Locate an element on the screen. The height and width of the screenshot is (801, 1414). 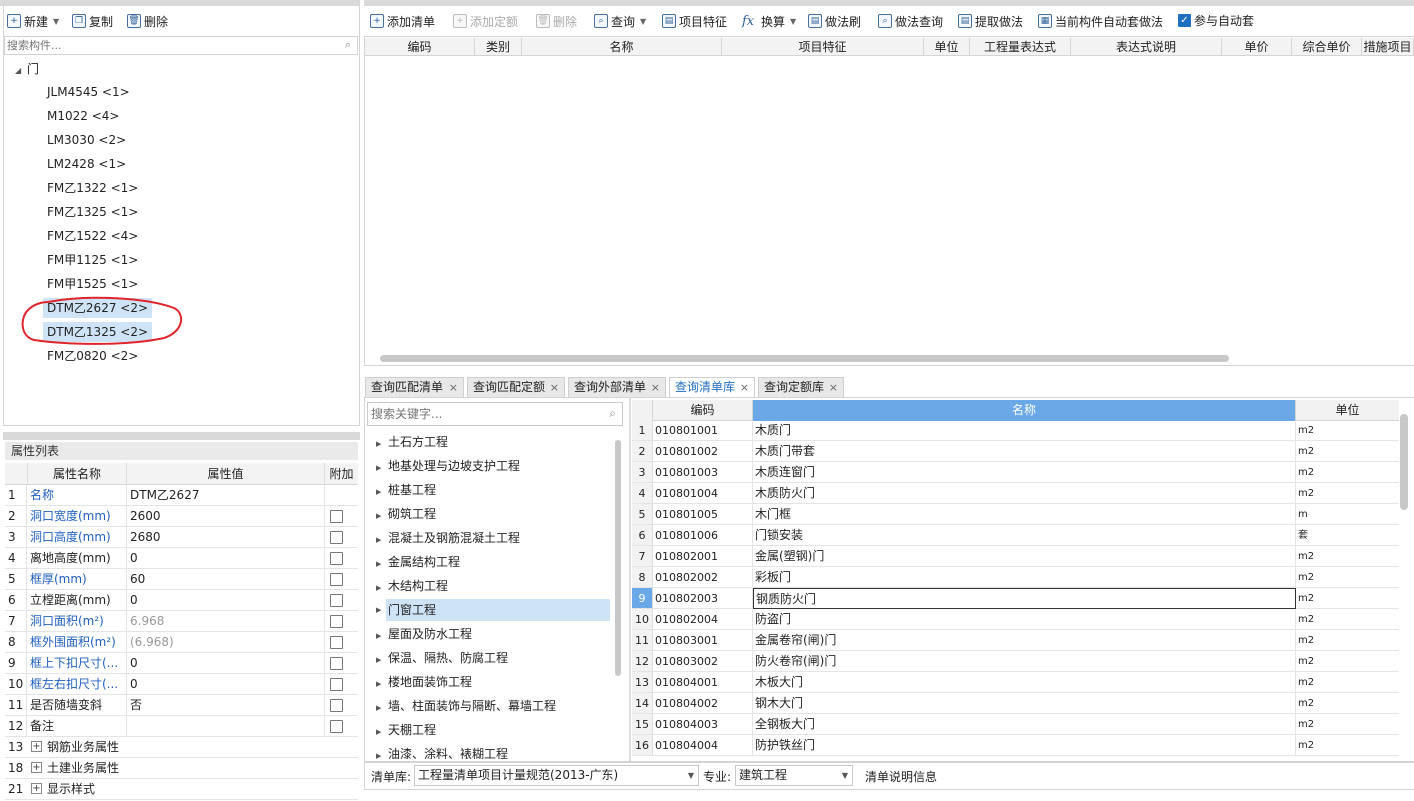
row-code: 010804004 is located at coordinates (703, 745).